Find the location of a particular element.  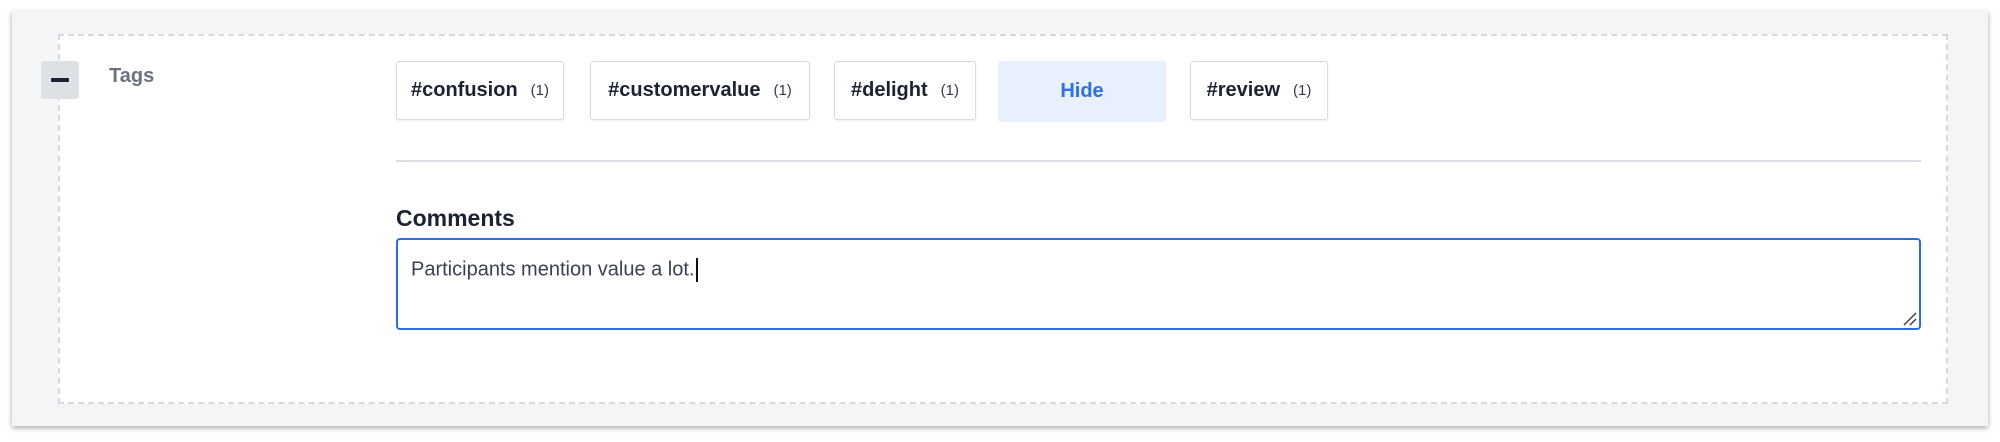

tag-chip-delight: #delight (1) is located at coordinates (905, 90).